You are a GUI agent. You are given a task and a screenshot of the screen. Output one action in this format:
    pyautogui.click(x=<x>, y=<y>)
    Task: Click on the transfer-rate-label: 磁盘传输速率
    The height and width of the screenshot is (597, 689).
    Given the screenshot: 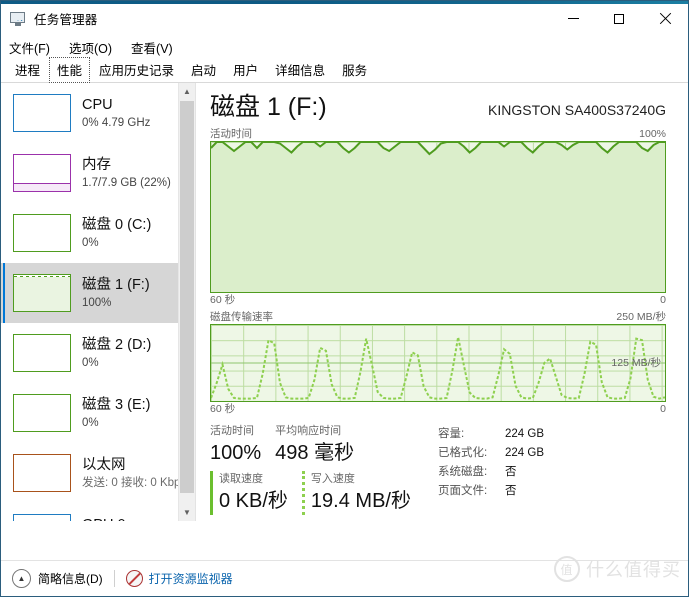 What is the action you would take?
    pyautogui.click(x=241, y=317)
    